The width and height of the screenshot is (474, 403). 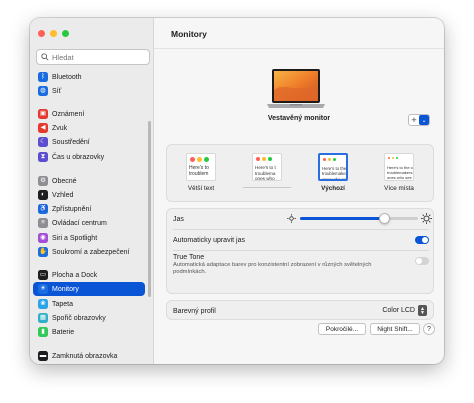 What do you see at coordinates (67, 77) in the screenshot?
I see `sidebar-item-label: Bluetooth` at bounding box center [67, 77].